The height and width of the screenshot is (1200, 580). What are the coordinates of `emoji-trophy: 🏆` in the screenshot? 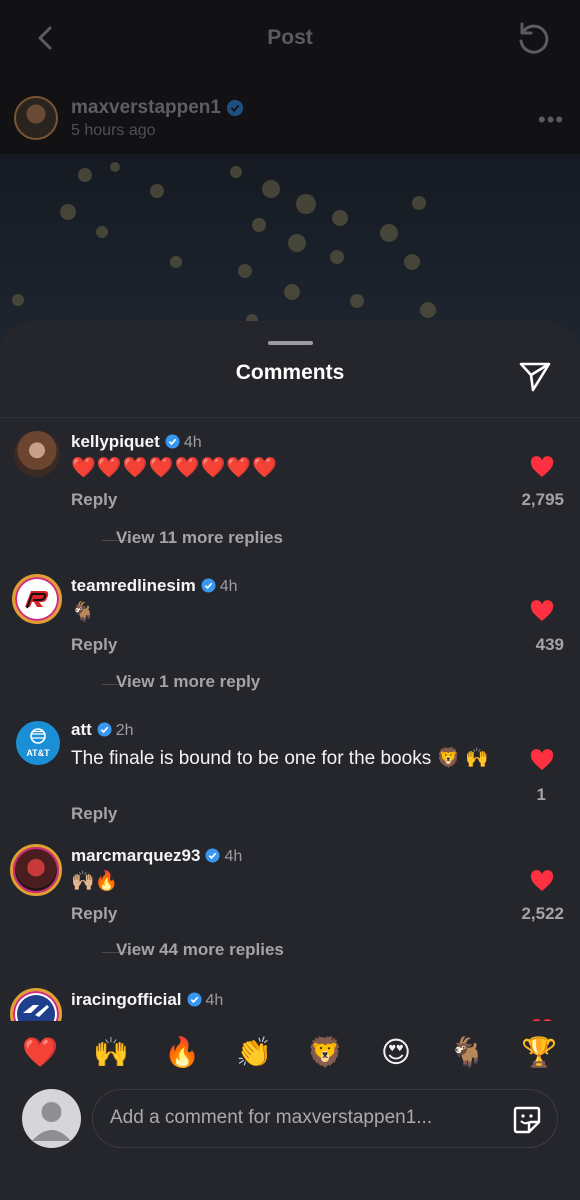 It's located at (539, 1053).